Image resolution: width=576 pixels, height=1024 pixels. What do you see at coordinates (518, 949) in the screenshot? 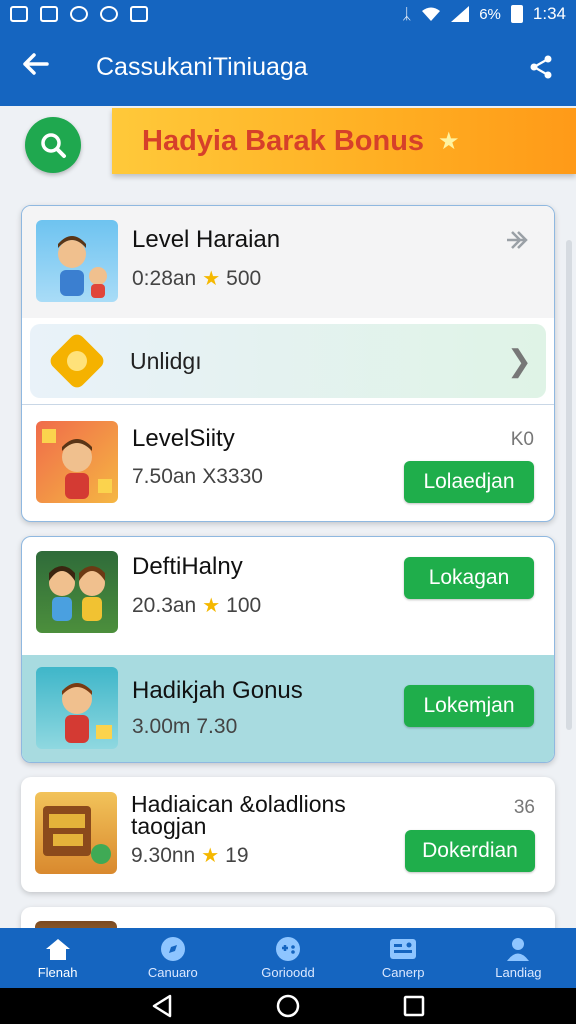
I see `person-icon` at bounding box center [518, 949].